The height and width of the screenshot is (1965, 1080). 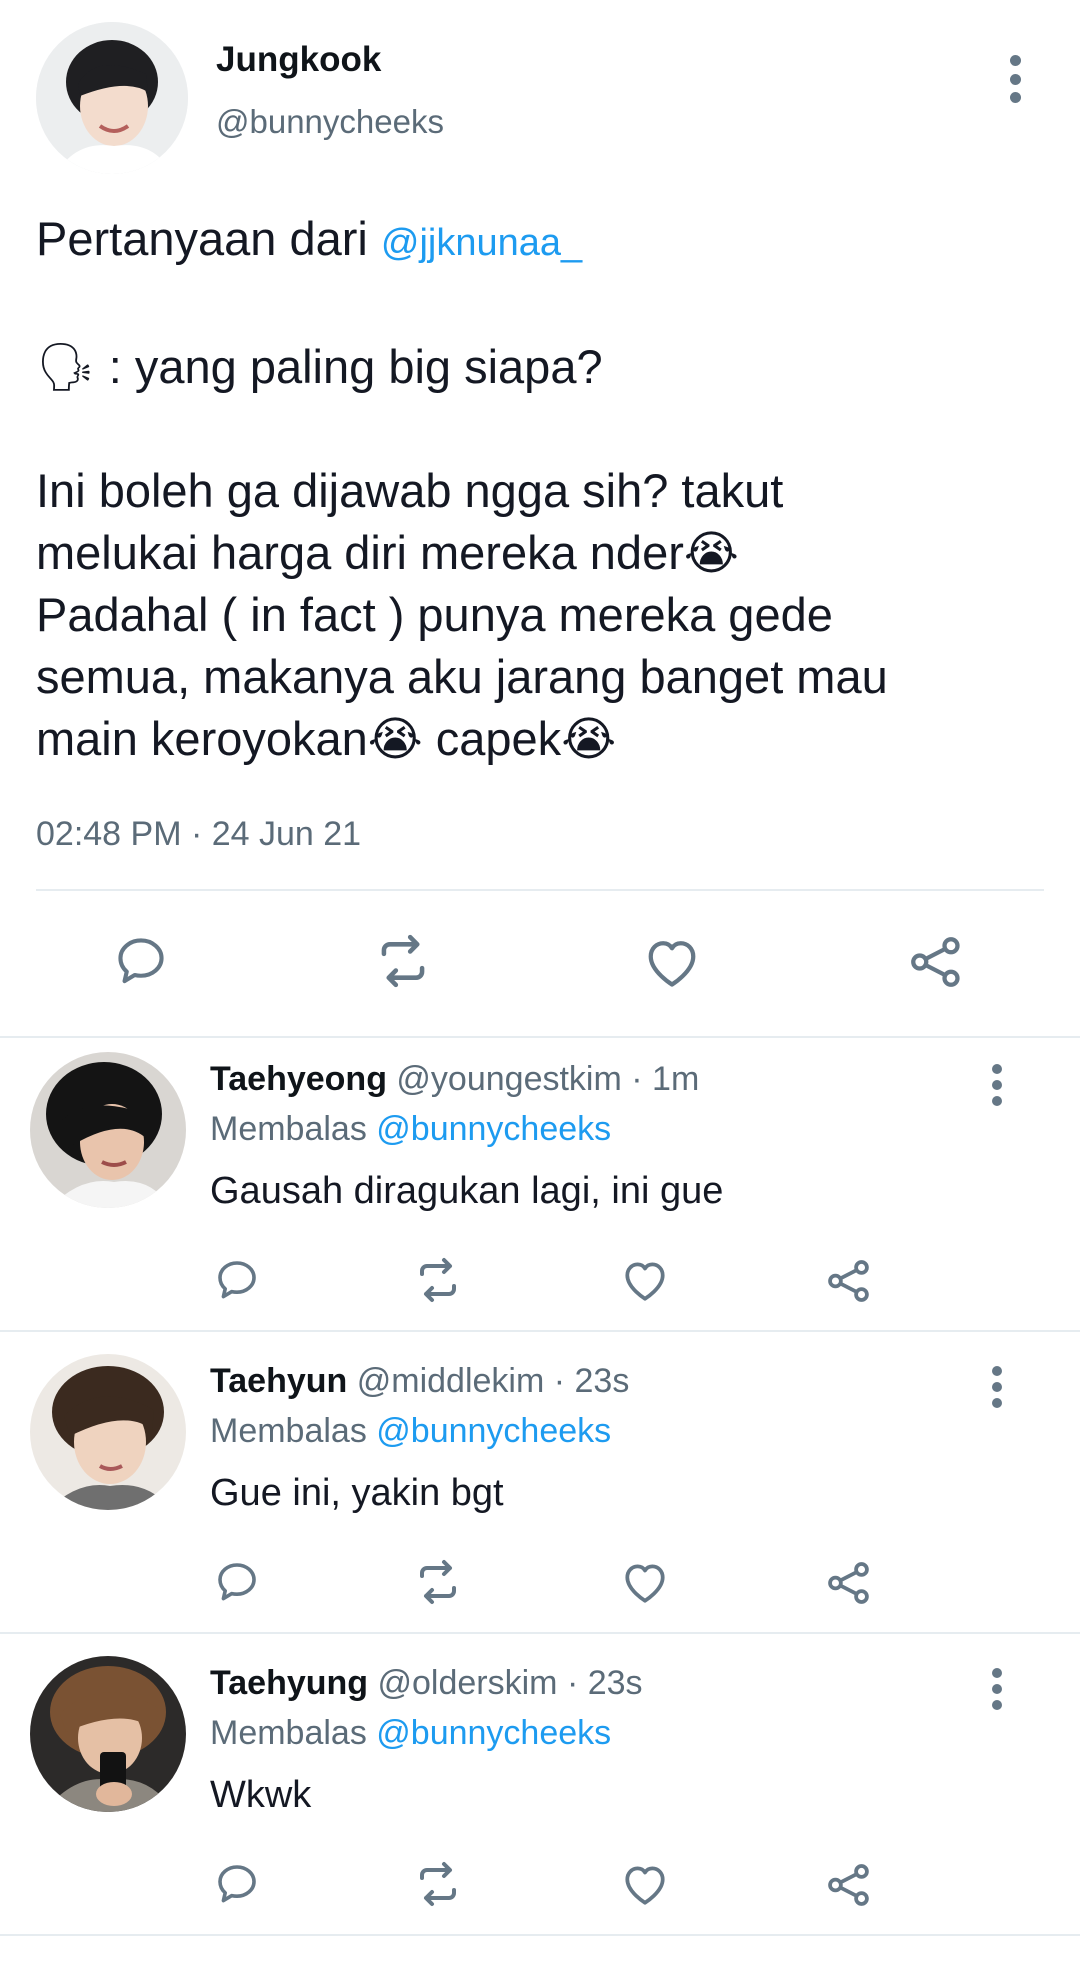 What do you see at coordinates (508, 1079) in the screenshot?
I see `reply-author-handle: @youngestkim` at bounding box center [508, 1079].